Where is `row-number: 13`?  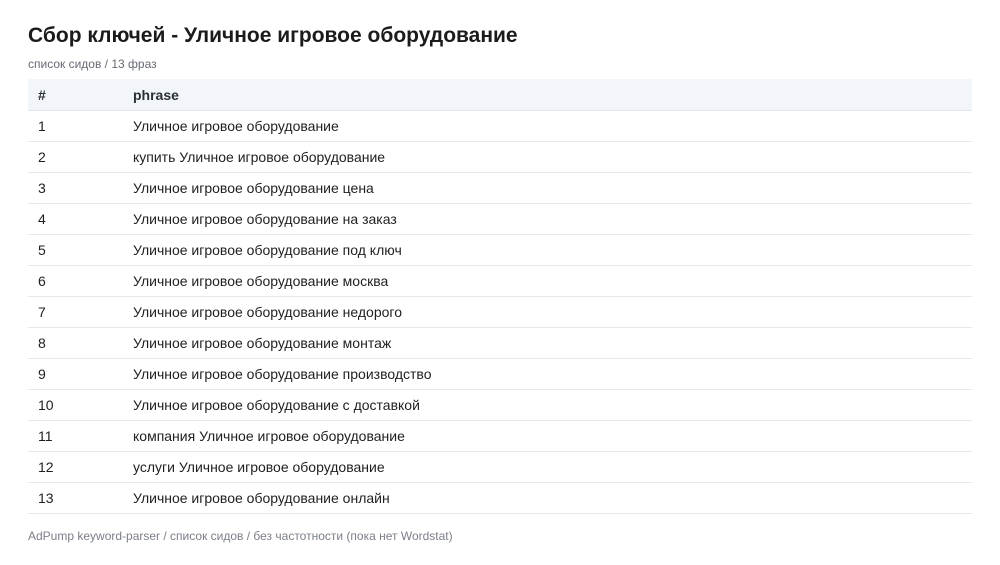
row-number: 13 is located at coordinates (80, 498).